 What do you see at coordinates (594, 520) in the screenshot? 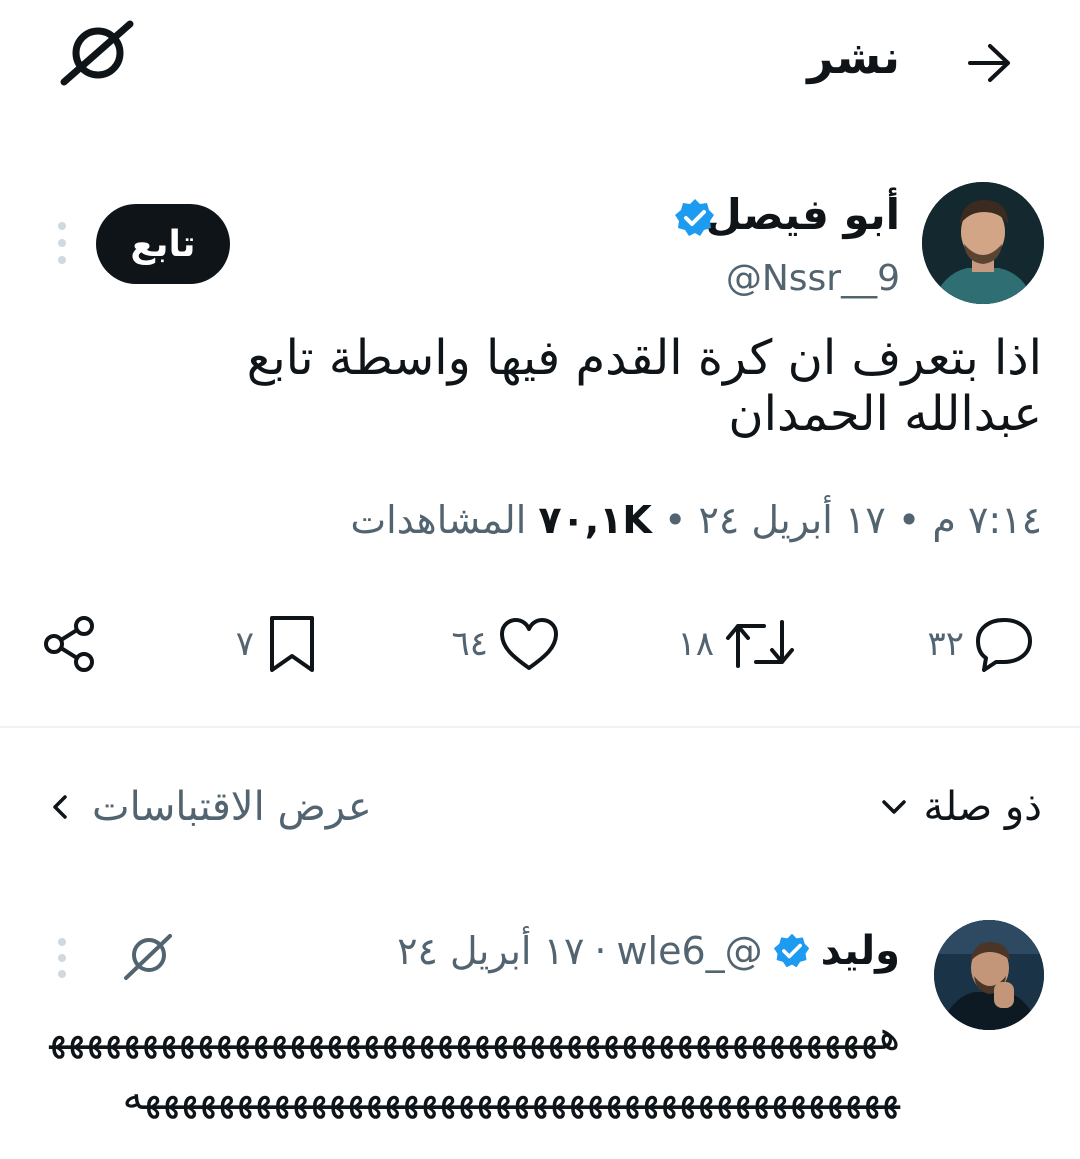
I see `views-count: ٧٠,١K` at bounding box center [594, 520].